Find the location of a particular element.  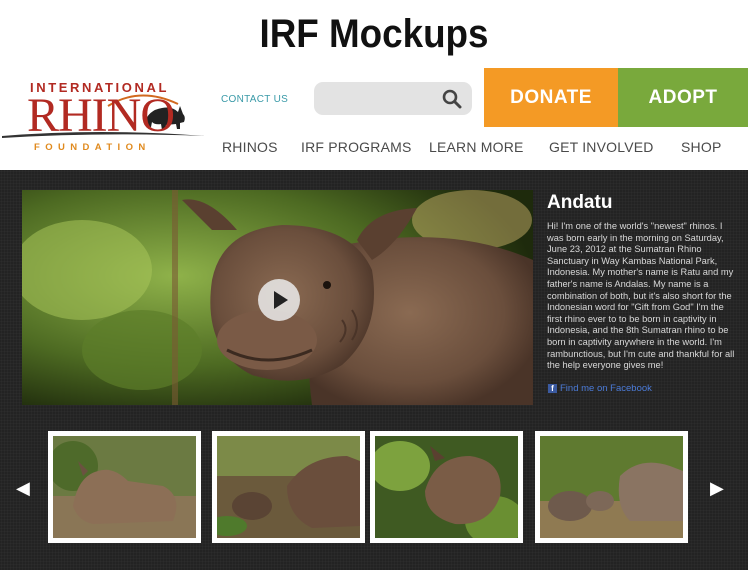

carousel-next-arrow-icon: ▶ is located at coordinates (717, 488).